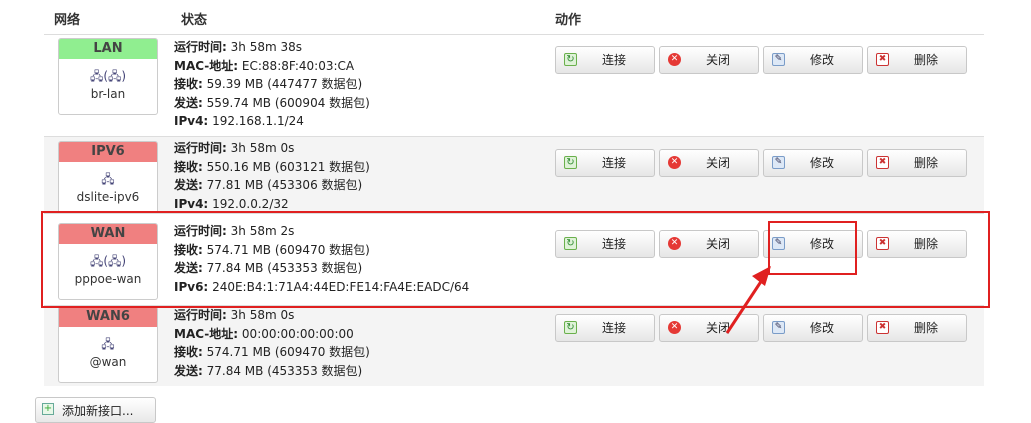  Describe the element at coordinates (48, 409) in the screenshot. I see `add-icon: +` at that location.